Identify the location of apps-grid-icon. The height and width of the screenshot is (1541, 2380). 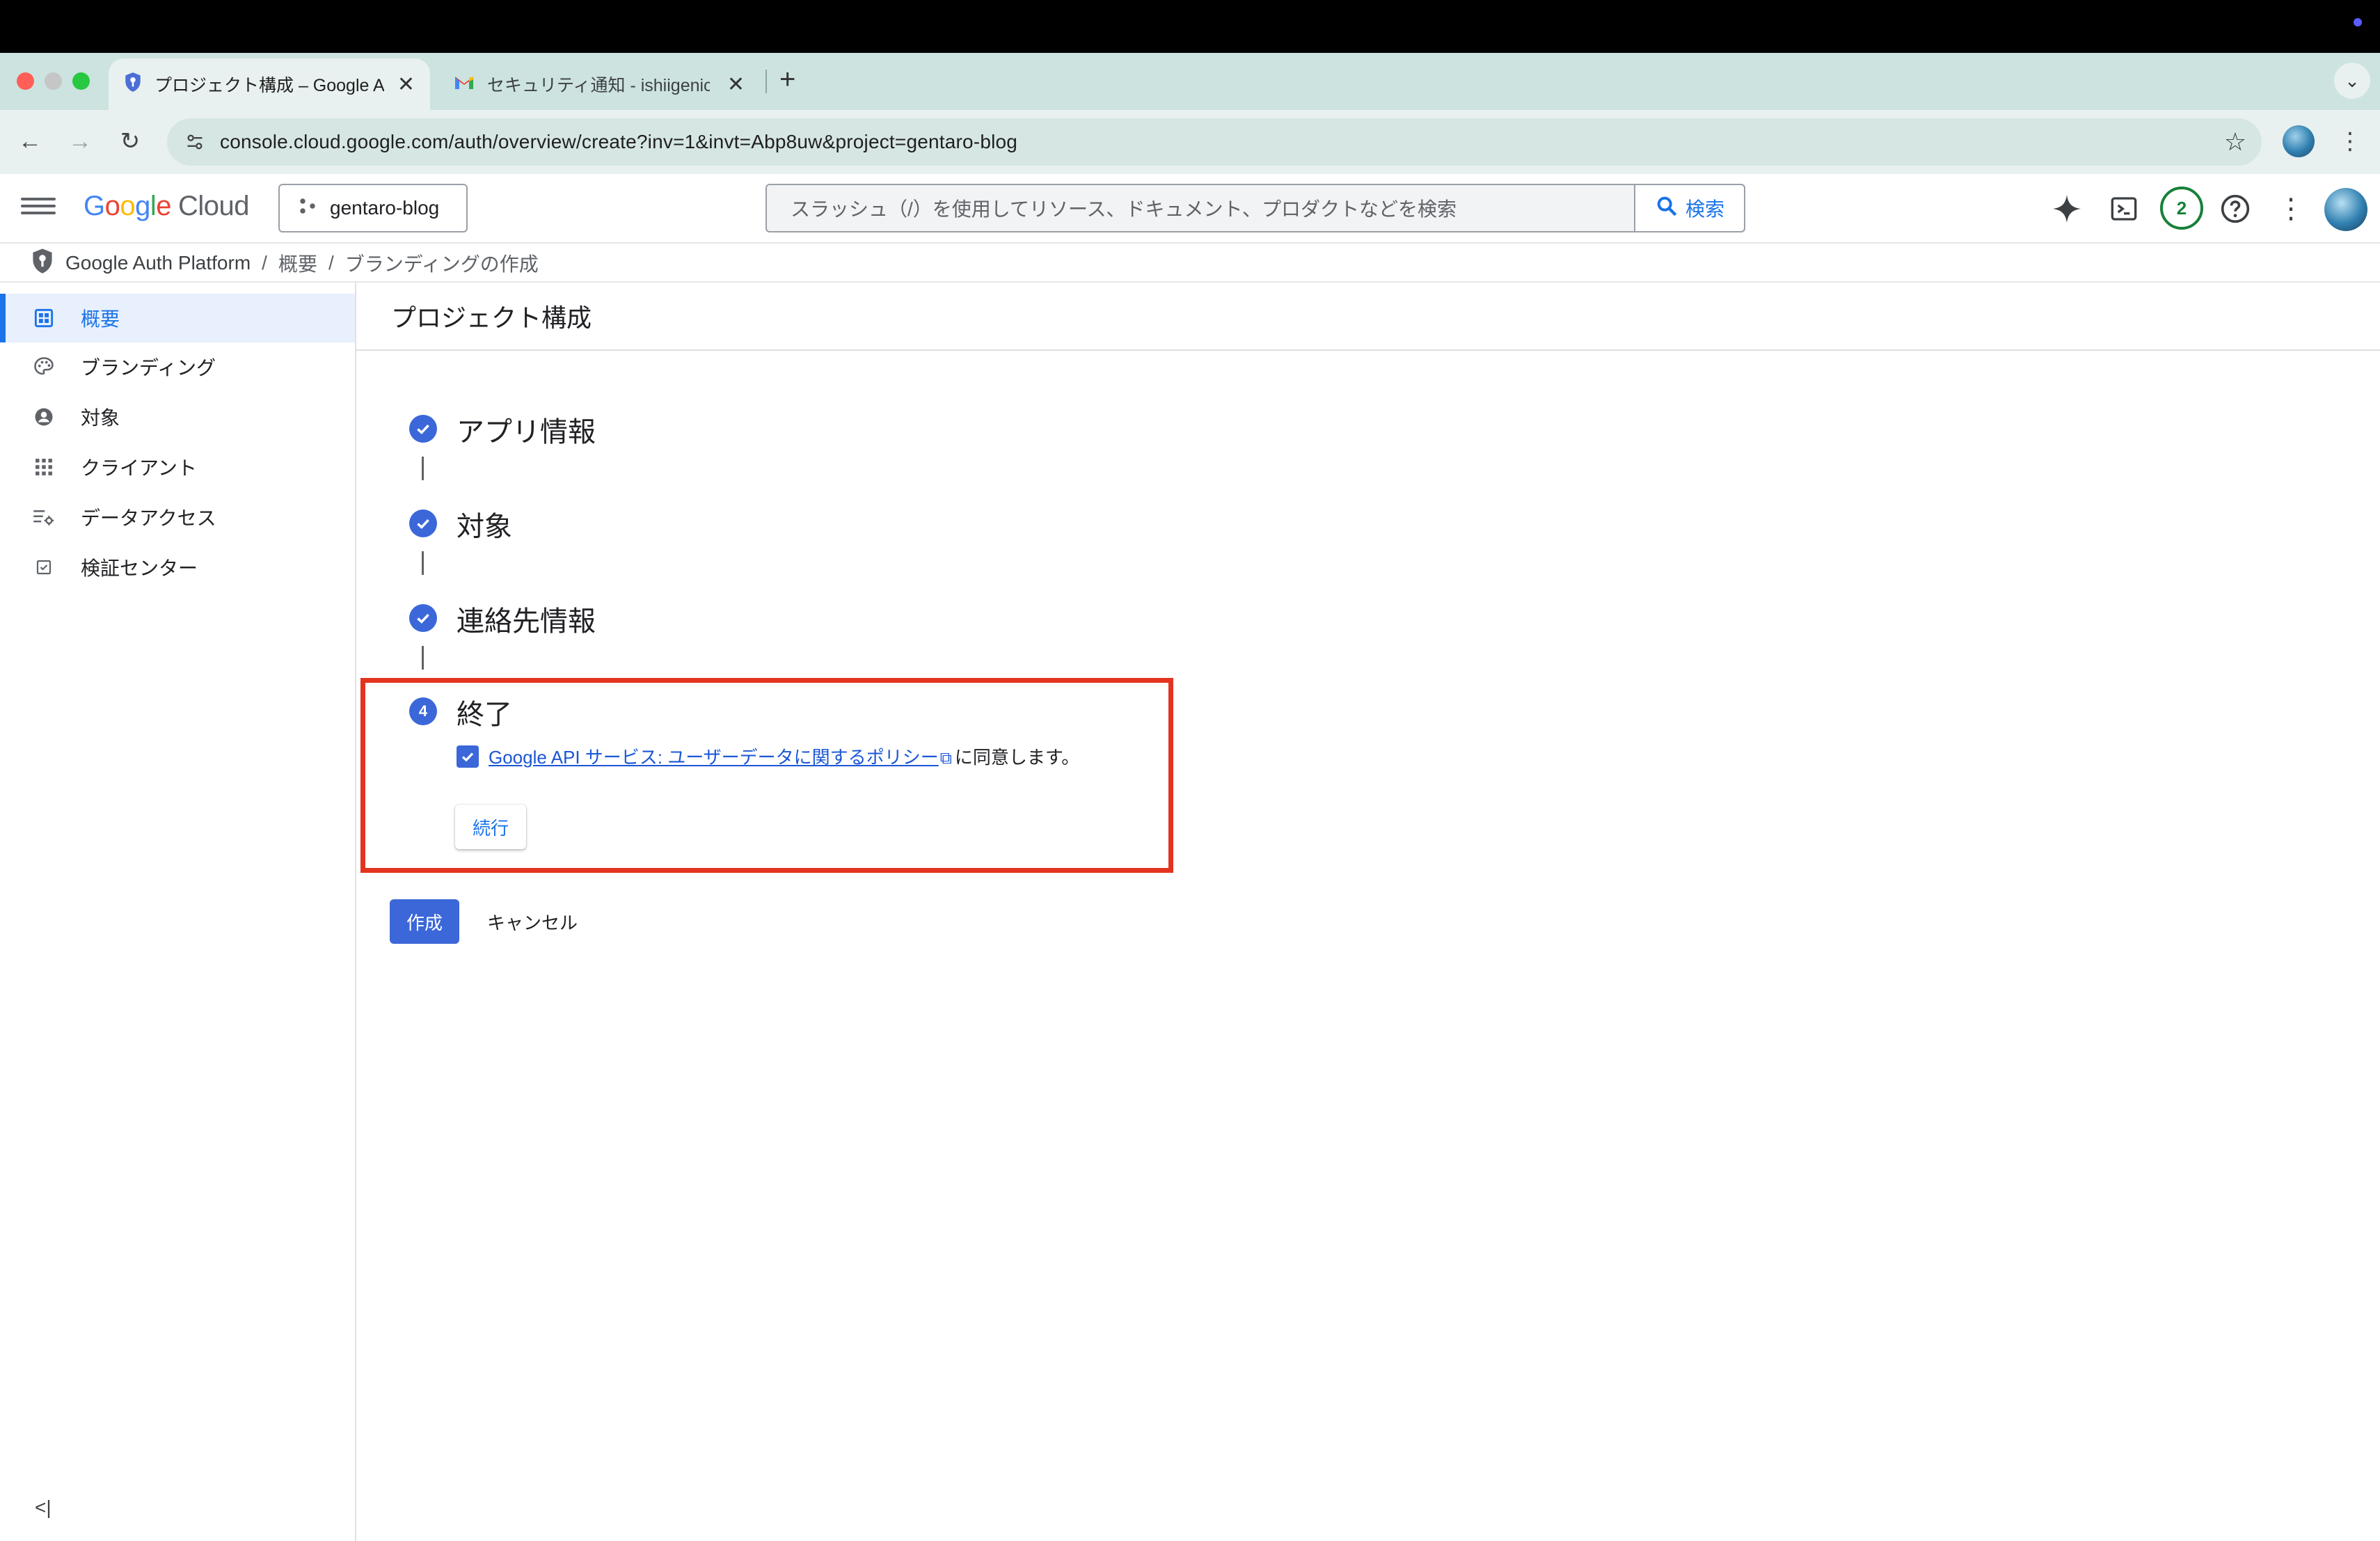
(44, 467).